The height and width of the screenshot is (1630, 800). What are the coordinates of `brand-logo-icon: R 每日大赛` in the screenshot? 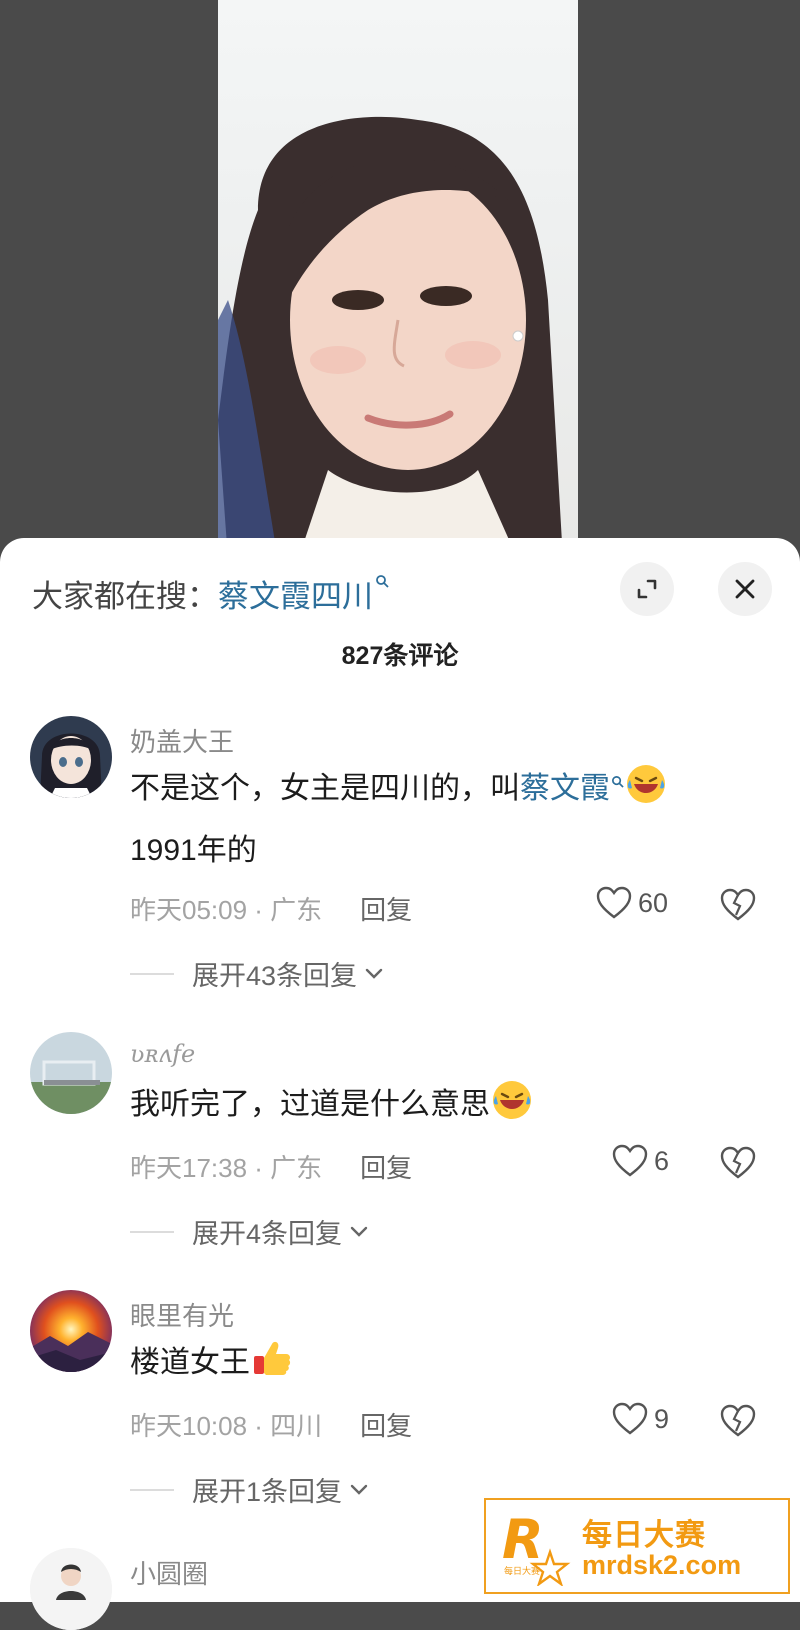 It's located at (536, 1547).